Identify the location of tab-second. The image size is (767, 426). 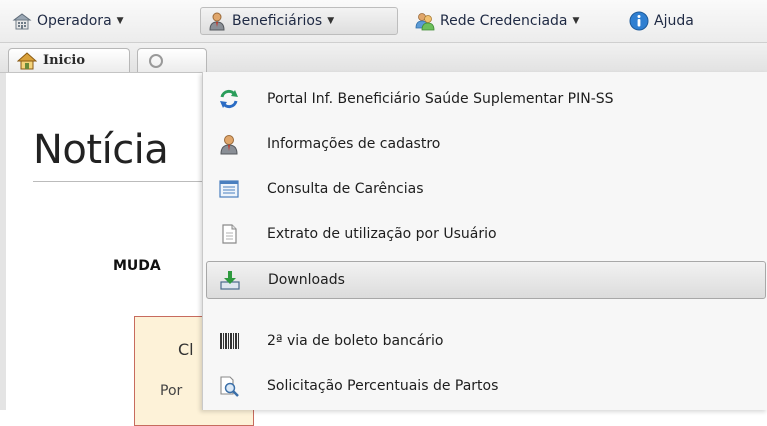
(172, 60).